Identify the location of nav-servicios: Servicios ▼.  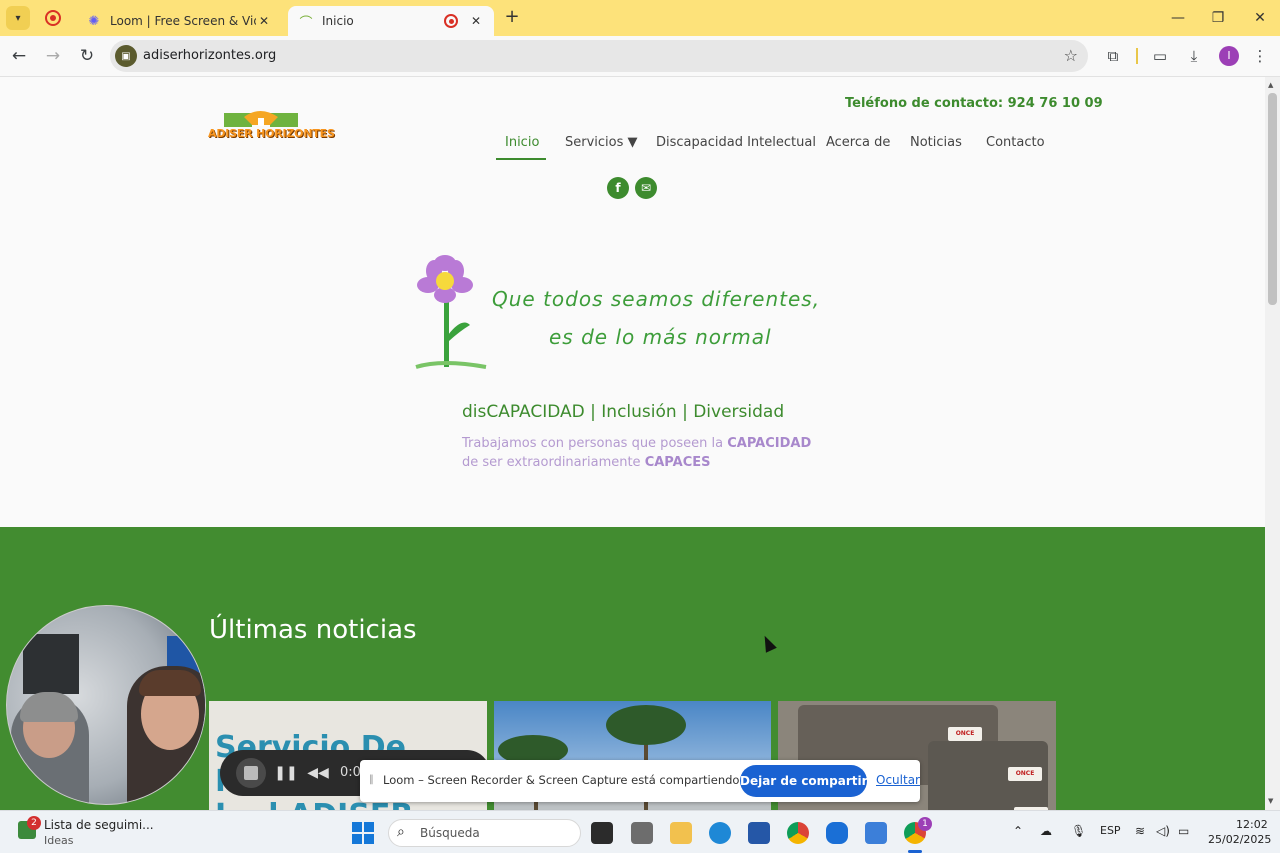
(601, 142).